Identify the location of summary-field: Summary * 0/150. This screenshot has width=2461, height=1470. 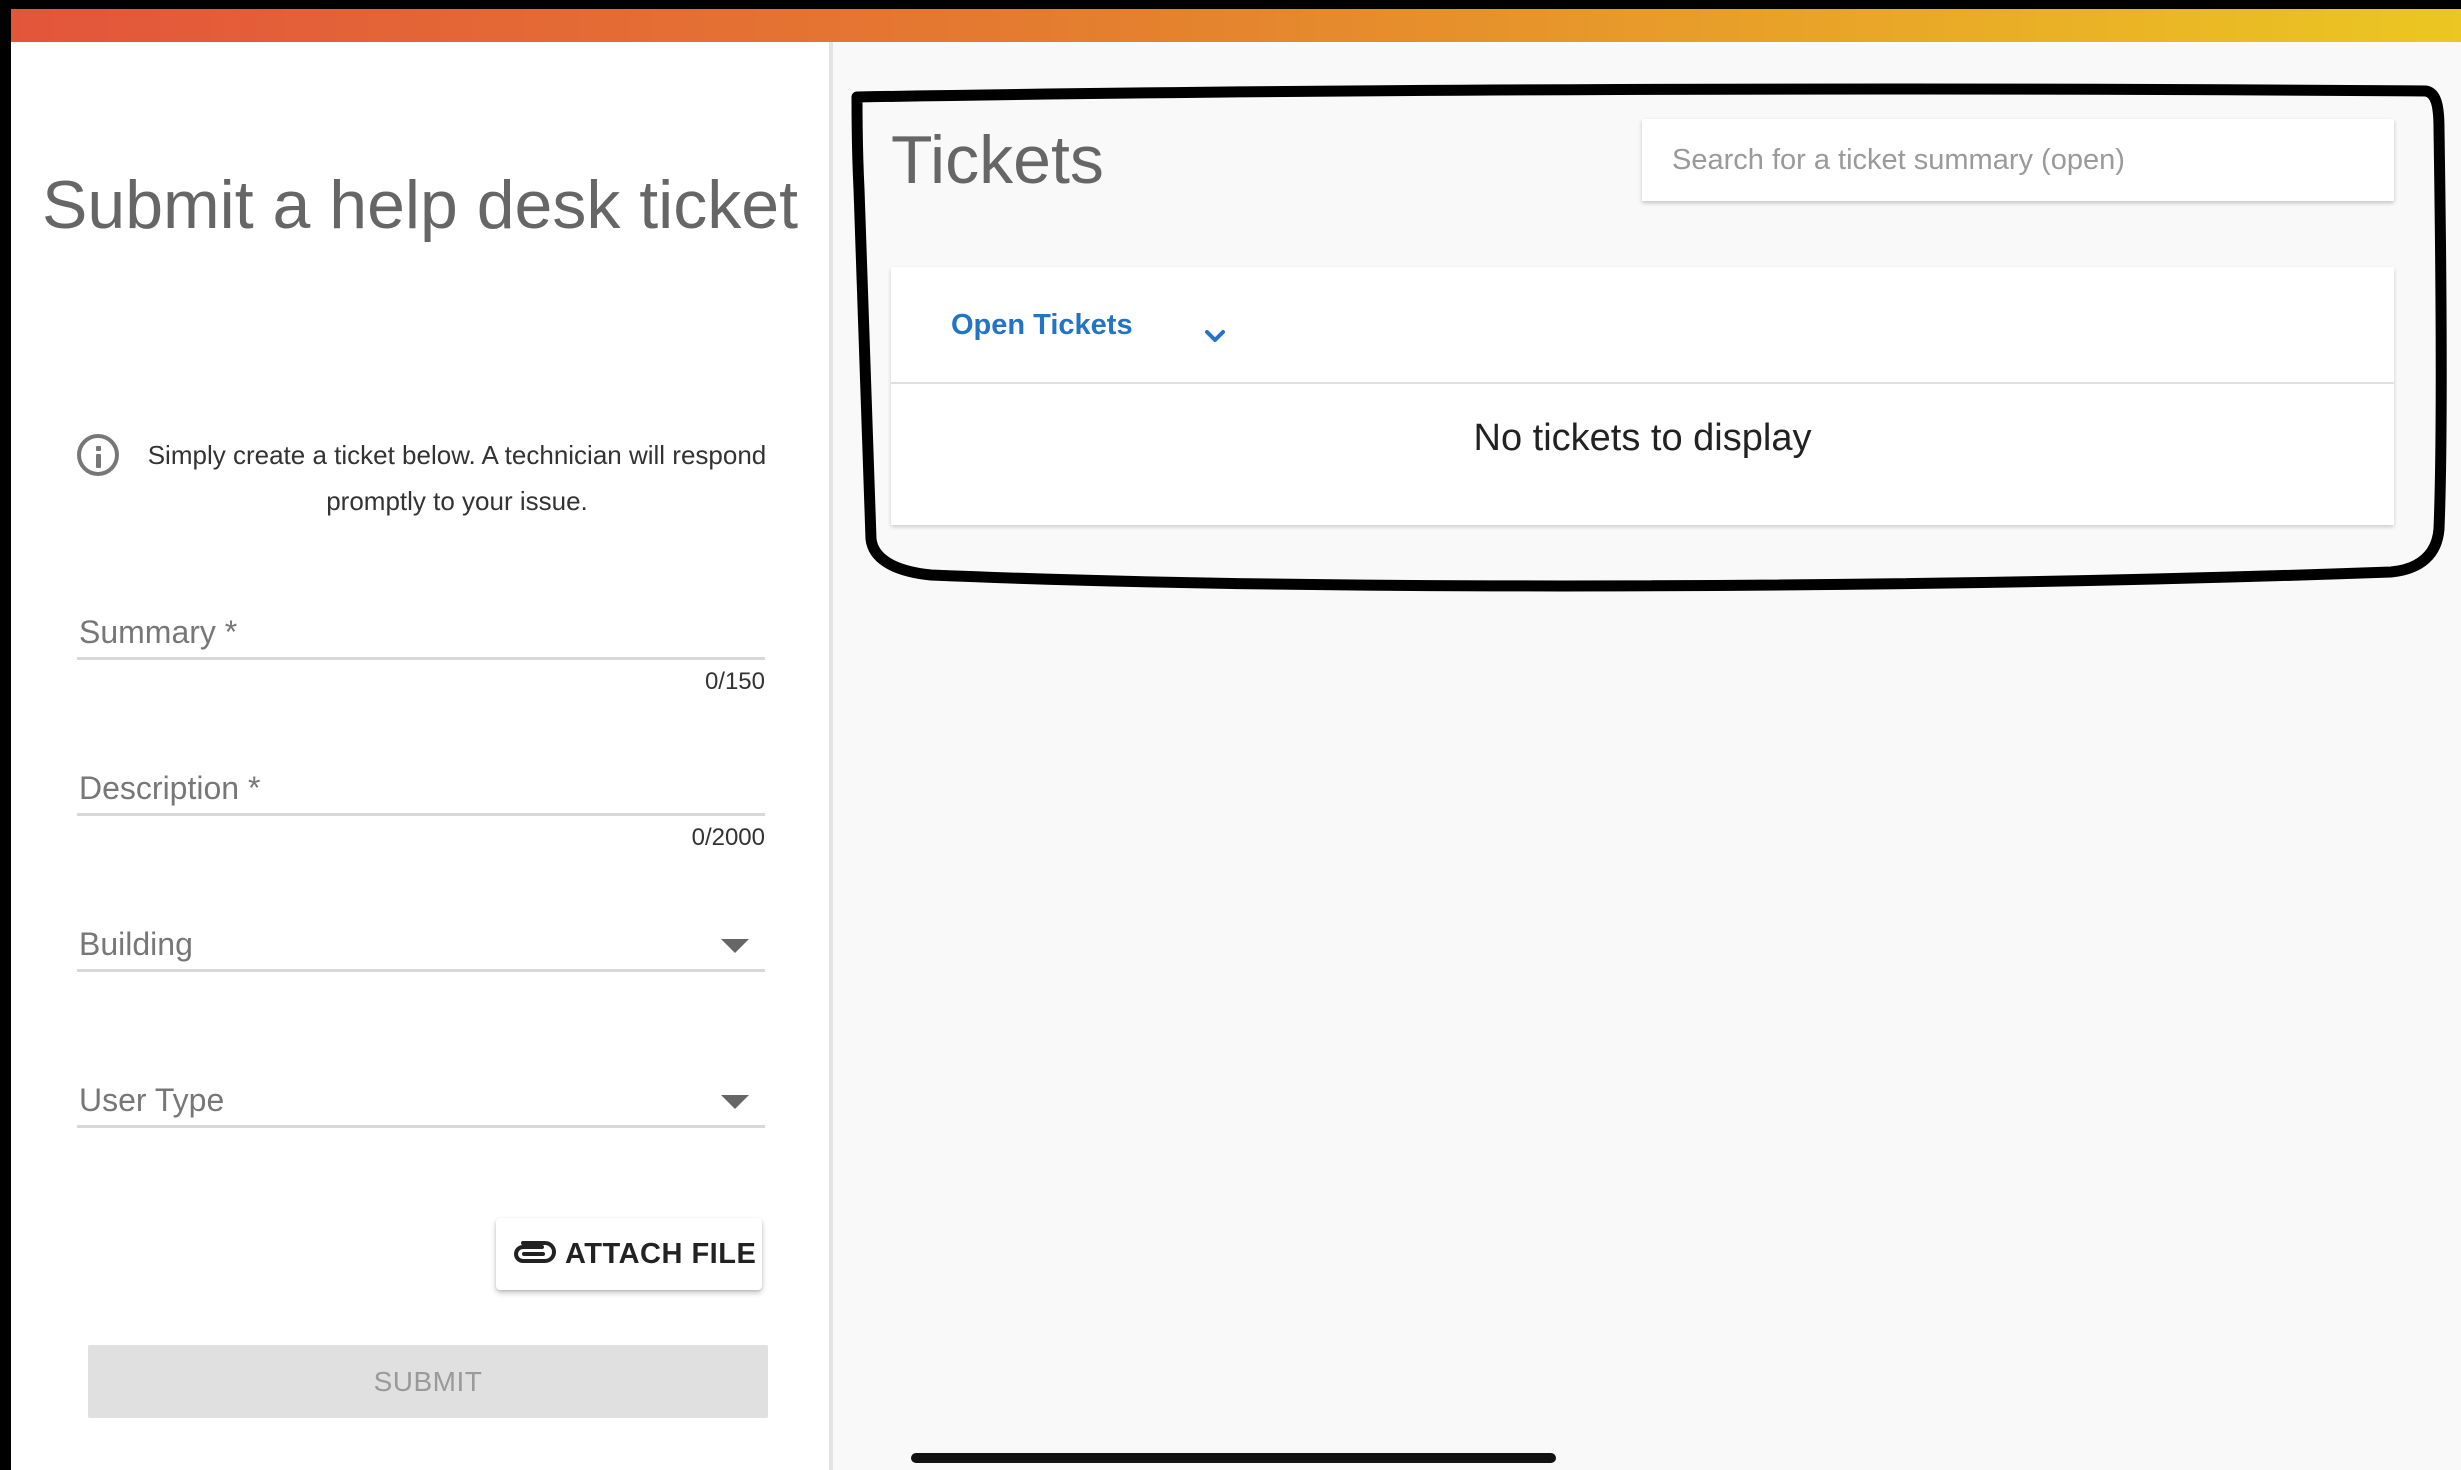
(421, 647).